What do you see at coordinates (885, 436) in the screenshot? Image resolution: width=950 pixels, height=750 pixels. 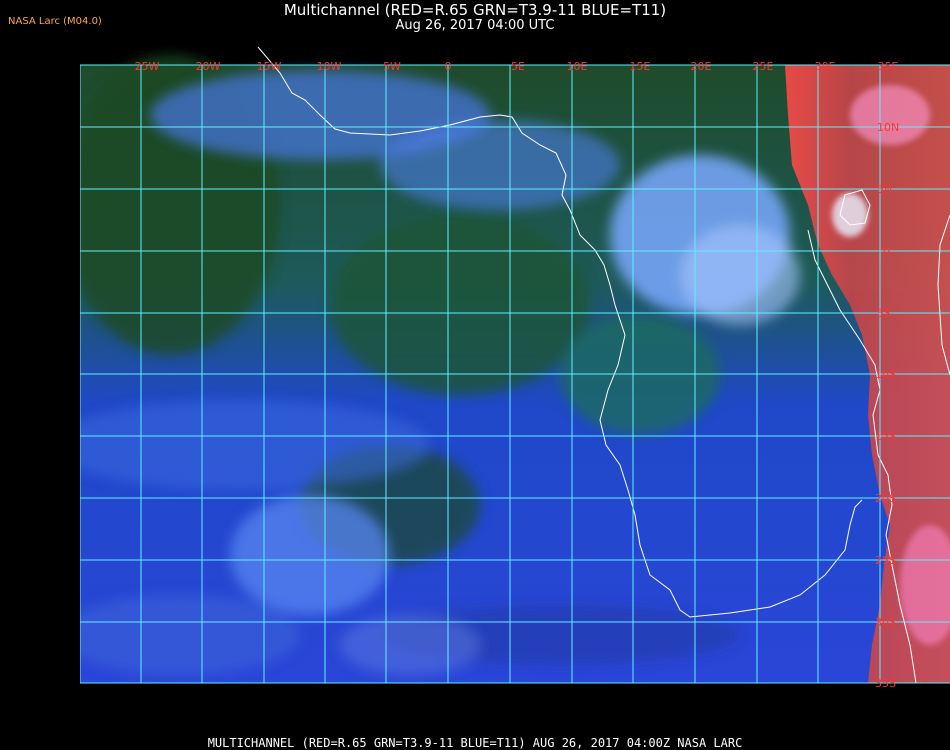 I see `lat-label: 15S` at bounding box center [885, 436].